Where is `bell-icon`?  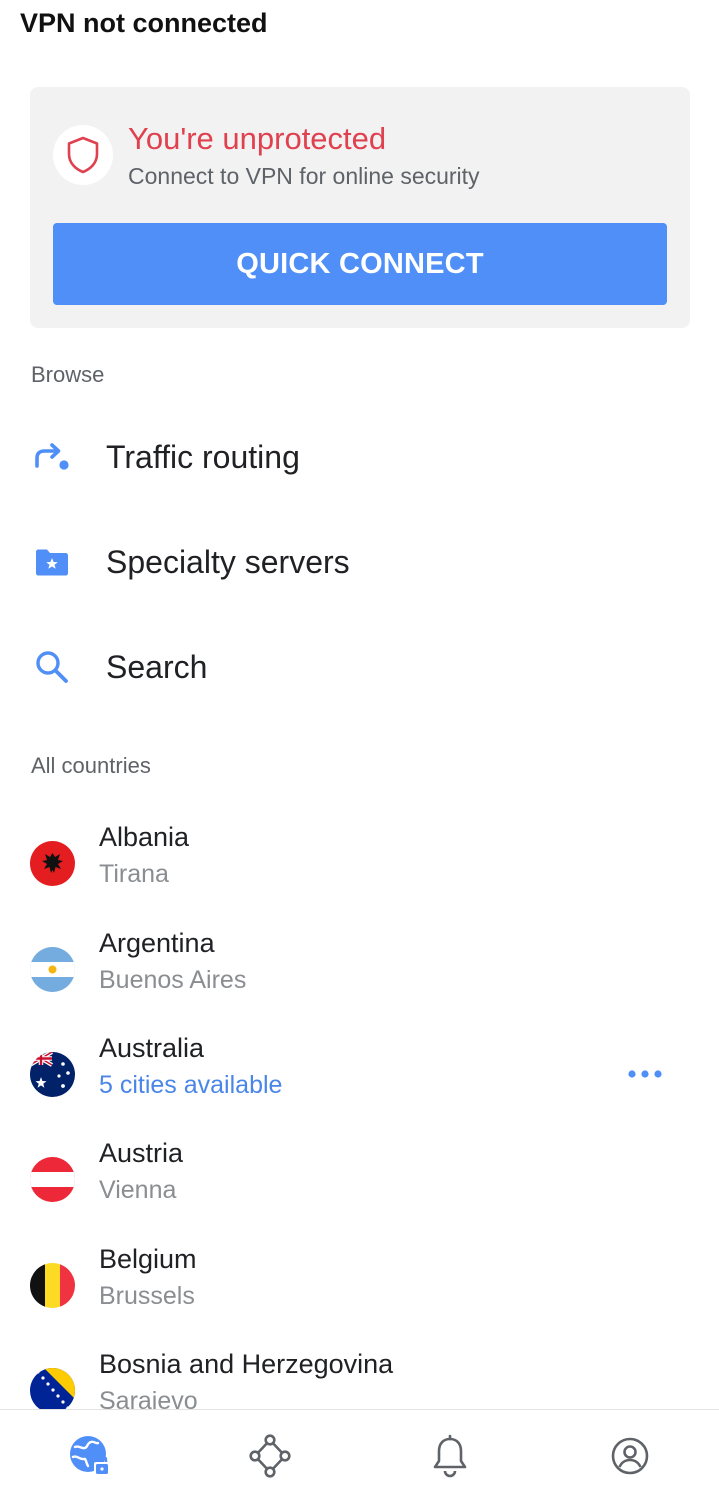 bell-icon is located at coordinates (450, 1456).